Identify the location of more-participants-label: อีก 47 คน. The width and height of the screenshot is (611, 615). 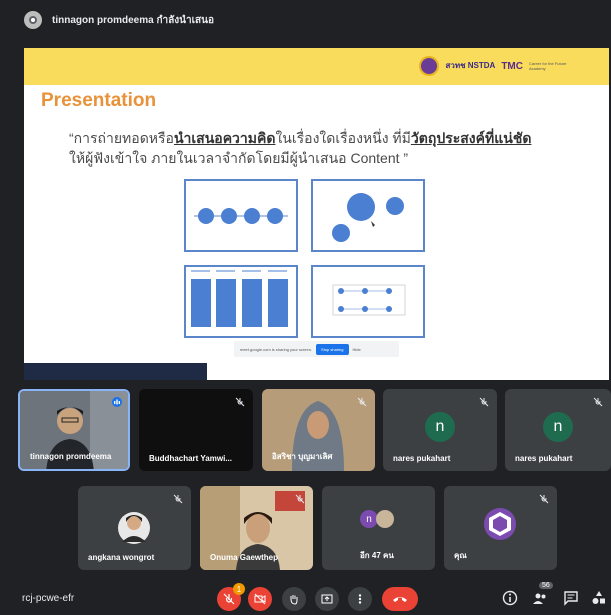
(377, 555).